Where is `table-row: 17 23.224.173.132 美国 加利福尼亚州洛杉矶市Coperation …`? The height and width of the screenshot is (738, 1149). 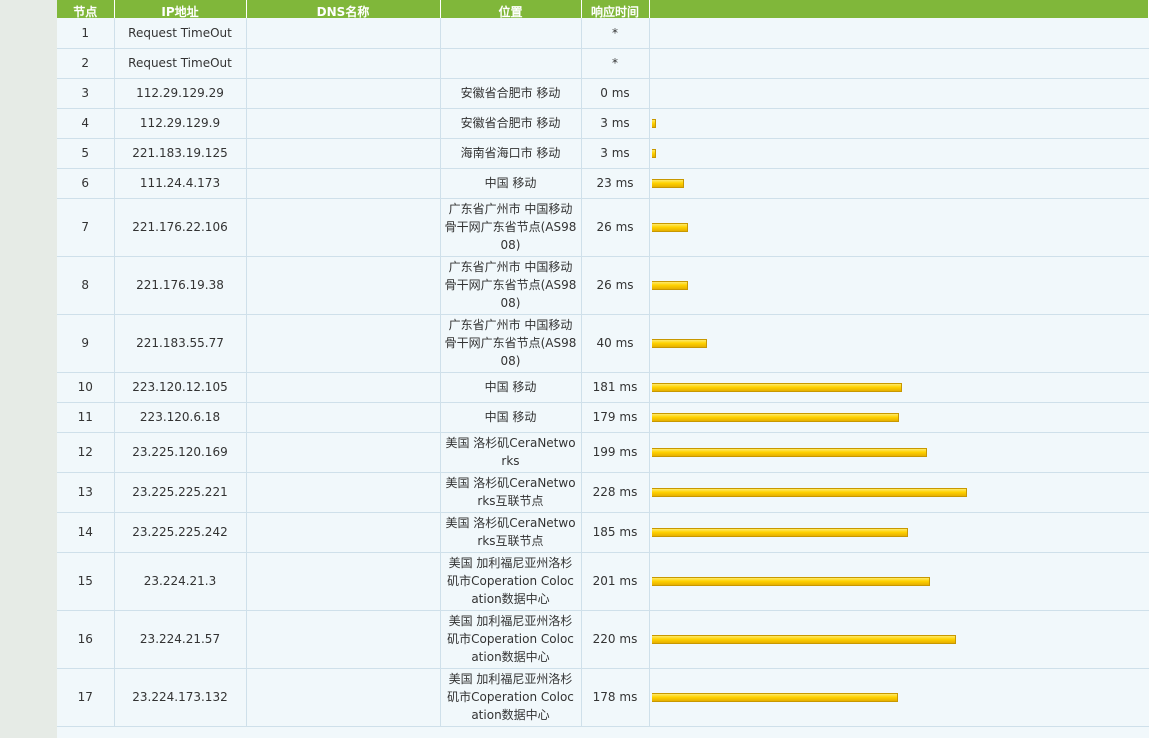 table-row: 17 23.224.173.132 美国 加利福尼亚州洛杉矶市Coperation … is located at coordinates (603, 697).